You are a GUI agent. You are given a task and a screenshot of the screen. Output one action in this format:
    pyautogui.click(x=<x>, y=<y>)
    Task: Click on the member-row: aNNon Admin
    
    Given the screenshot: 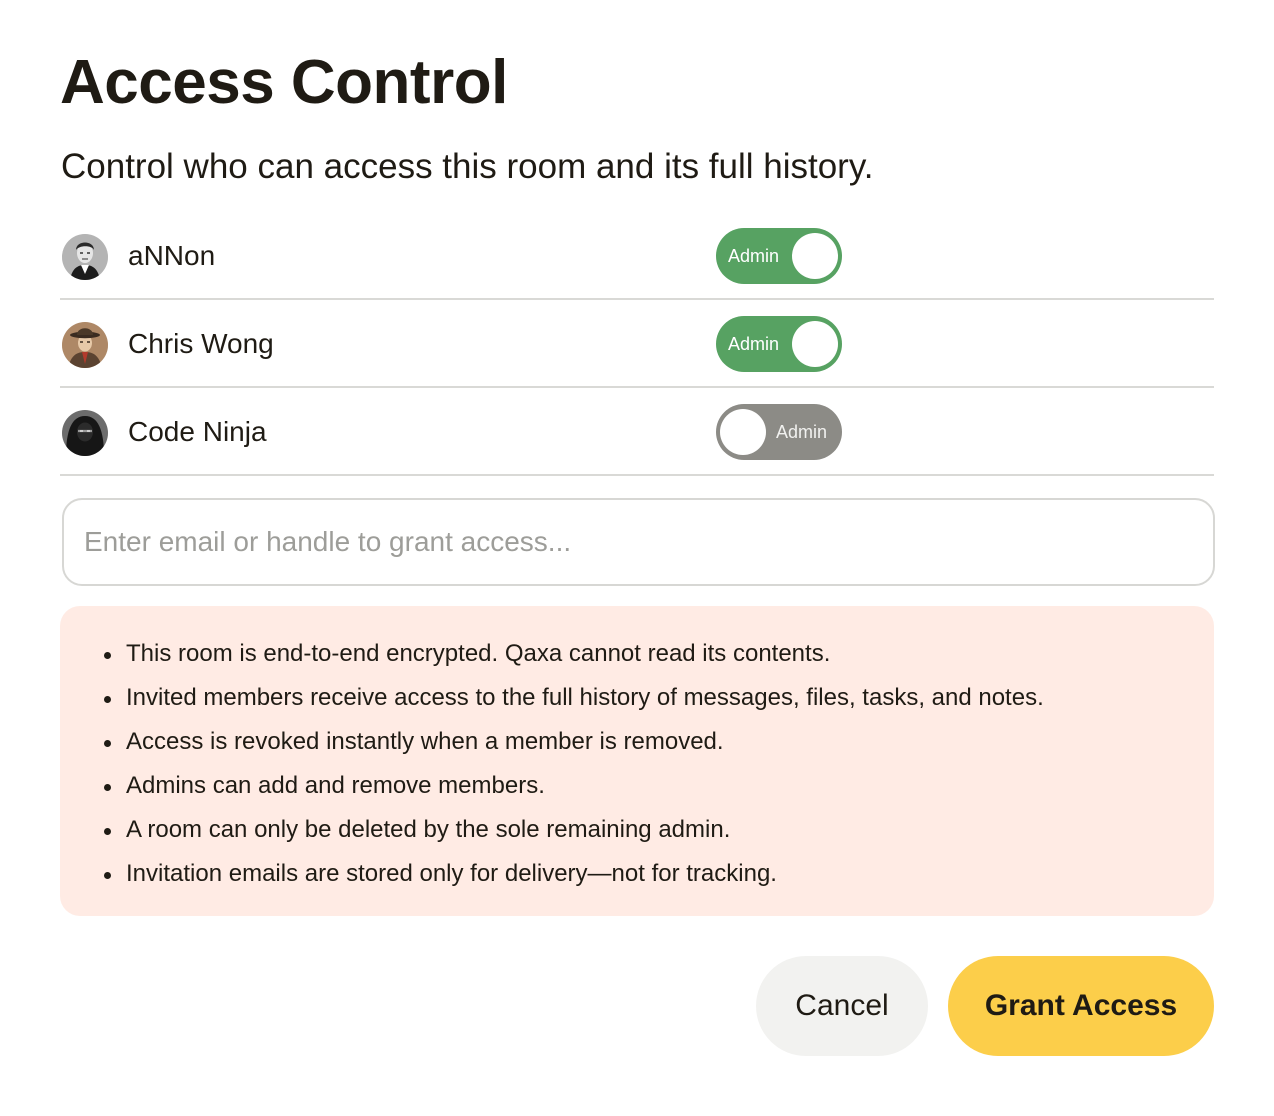 What is the action you would take?
    pyautogui.click(x=637, y=256)
    